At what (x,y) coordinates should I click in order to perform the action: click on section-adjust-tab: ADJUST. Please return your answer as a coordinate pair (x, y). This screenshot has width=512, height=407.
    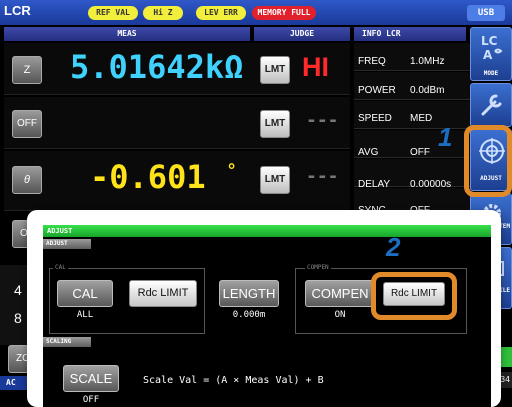
    Looking at the image, I should click on (67, 244).